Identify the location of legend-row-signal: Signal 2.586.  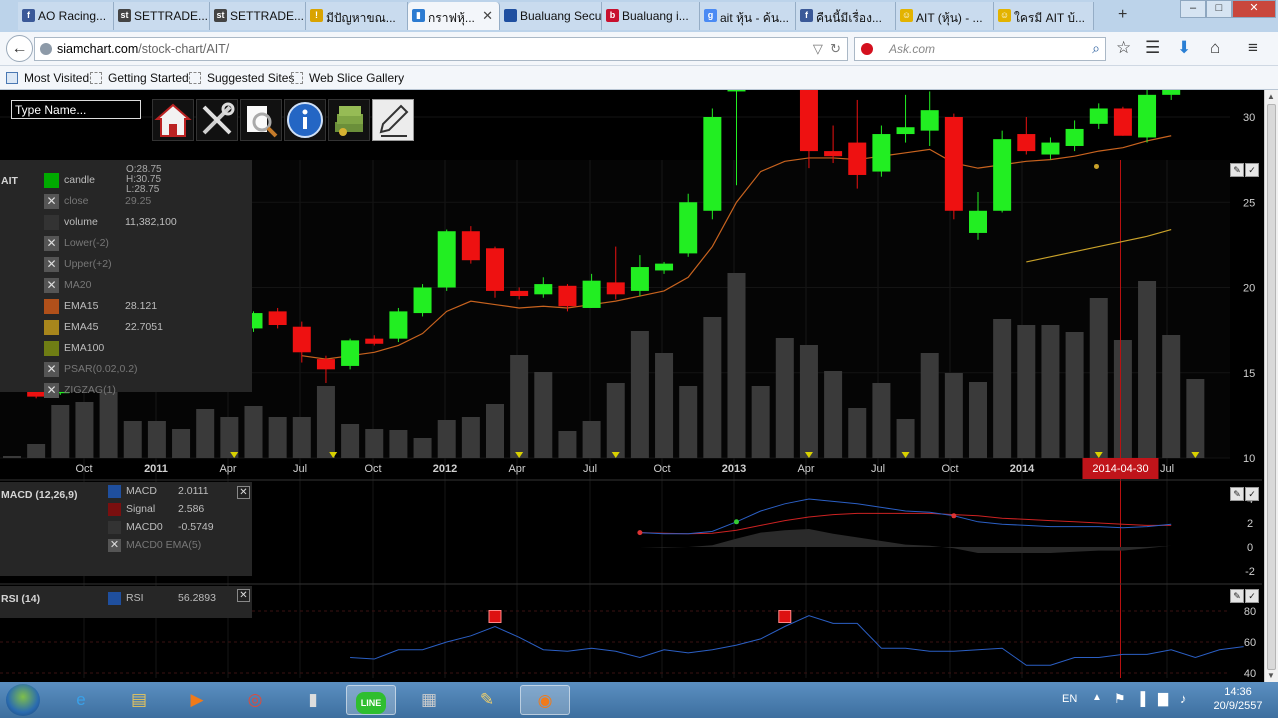
(178, 510).